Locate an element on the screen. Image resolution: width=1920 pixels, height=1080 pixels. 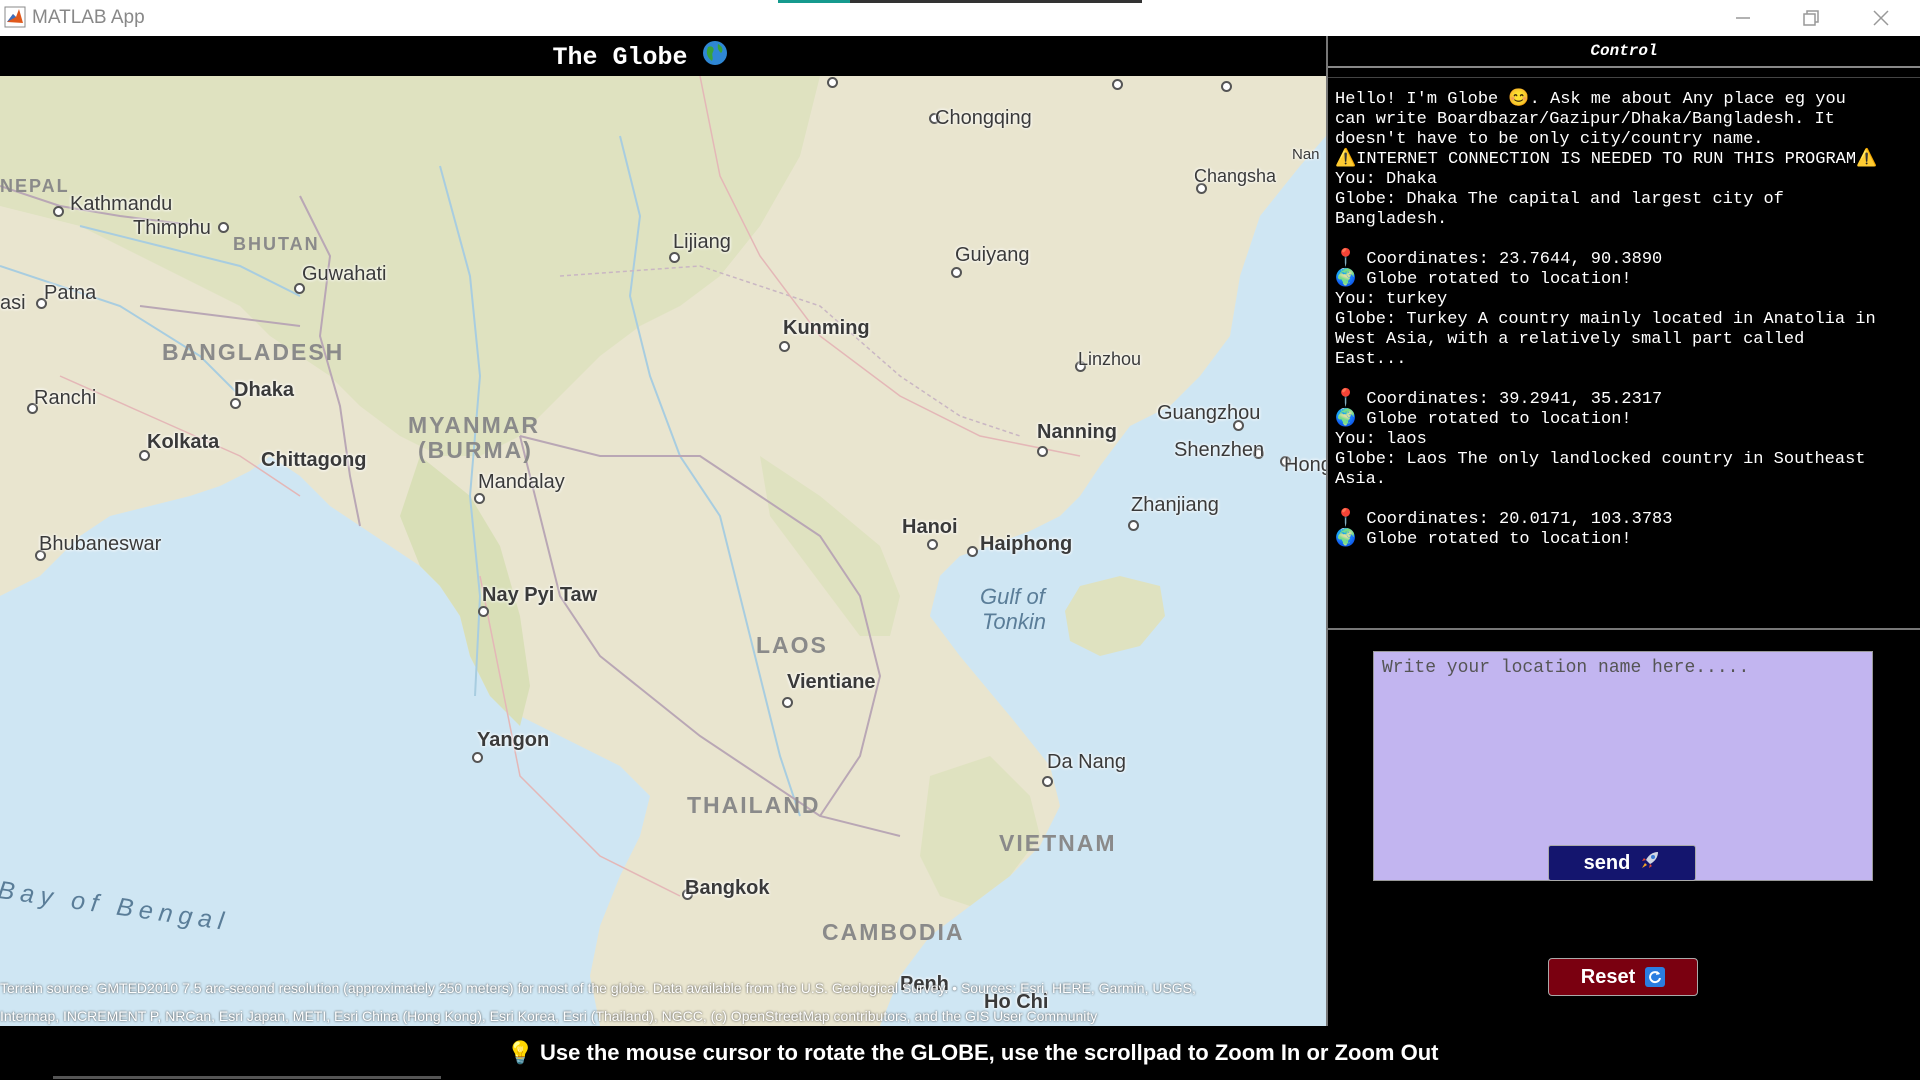
label-nay-pyi-taw: Nay Pyi Taw is located at coordinates (540, 595).